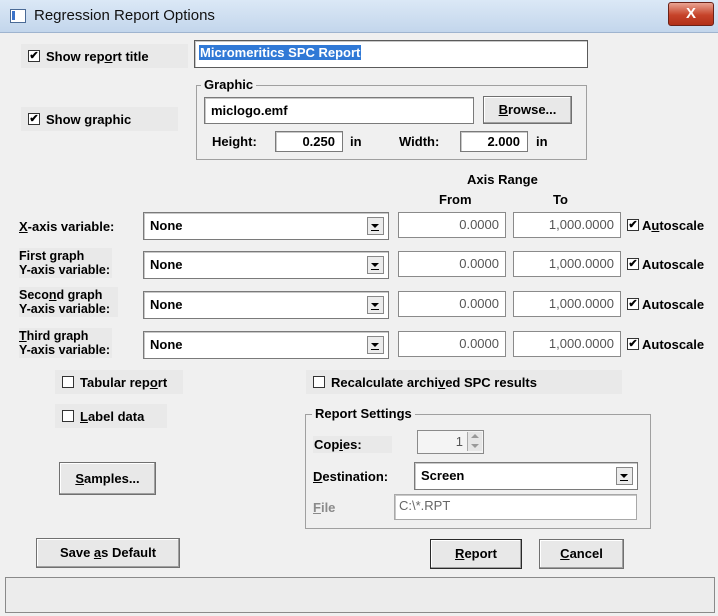 Image resolution: width=718 pixels, height=616 pixels. Describe the element at coordinates (69, 302) in the screenshot. I see `second-graph-y-variable-label: Second graph Y-axis variable:` at that location.